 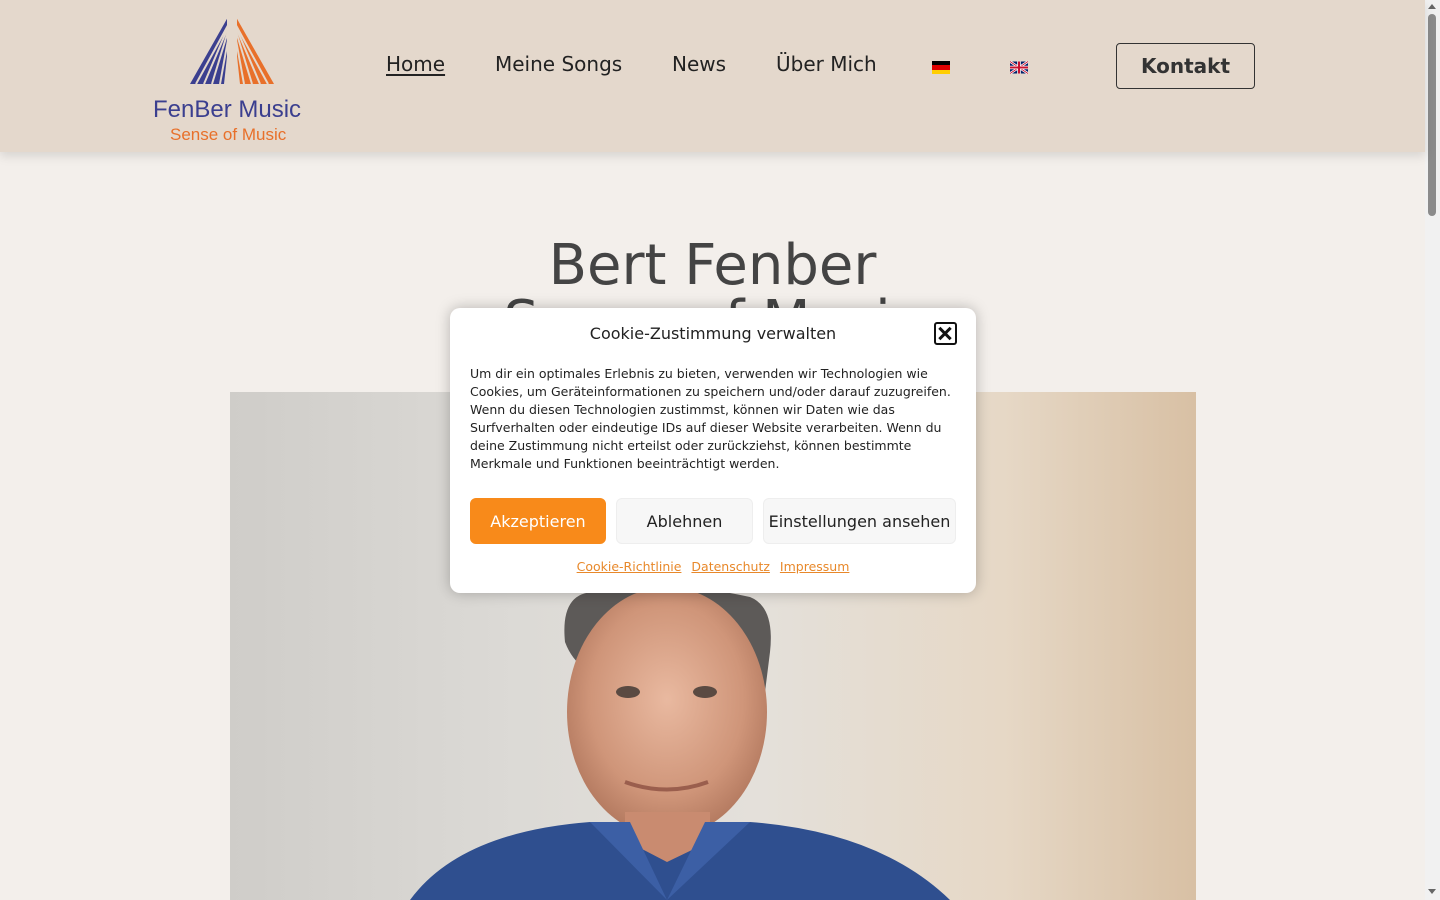 What do you see at coordinates (941, 67) in the screenshot?
I see `de-flag-icon` at bounding box center [941, 67].